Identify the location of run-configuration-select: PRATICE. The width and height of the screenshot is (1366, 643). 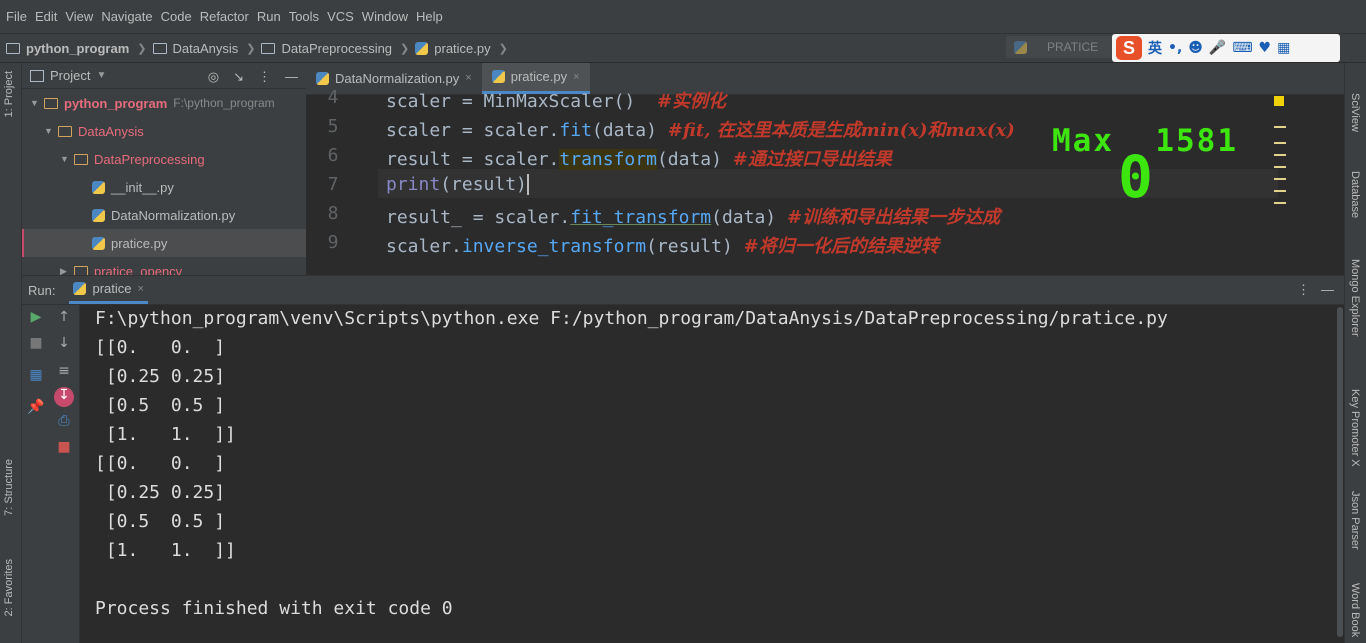
(1060, 47).